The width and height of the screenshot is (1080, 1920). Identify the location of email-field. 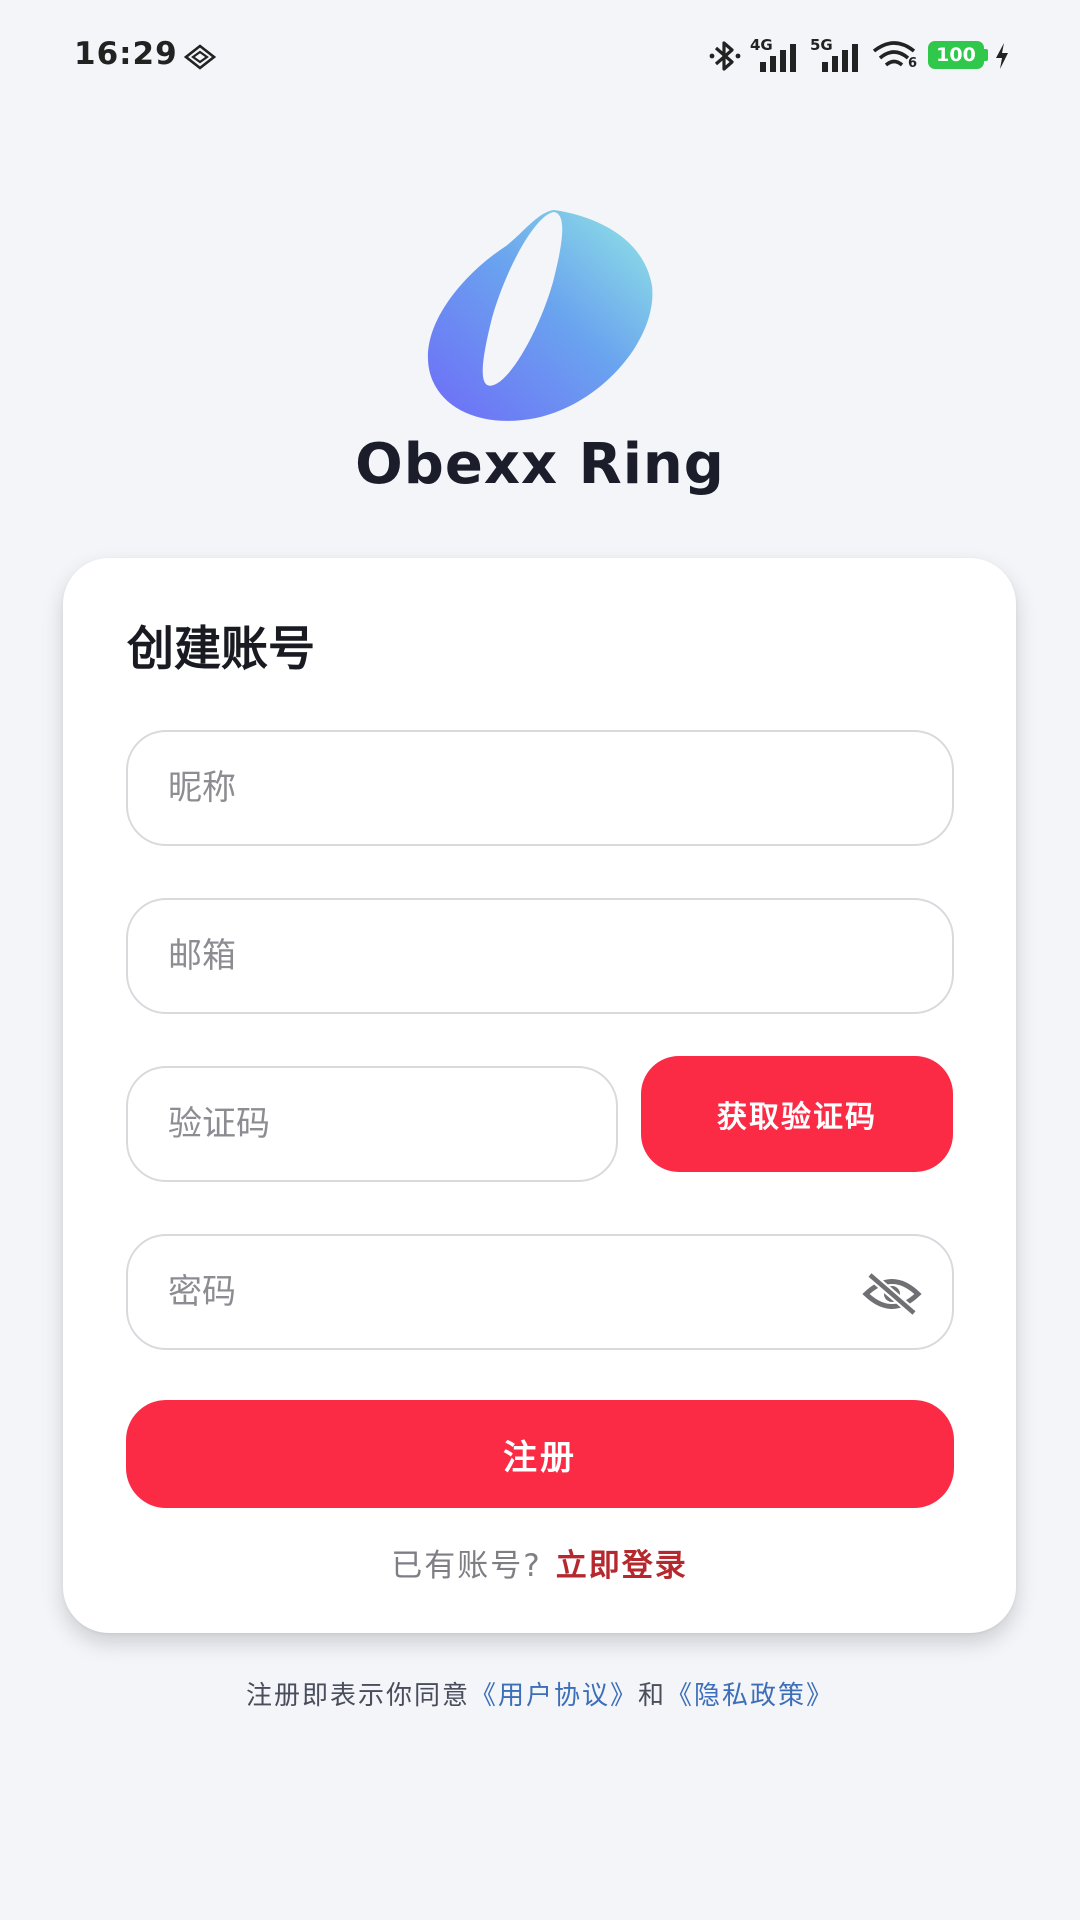
(540, 956).